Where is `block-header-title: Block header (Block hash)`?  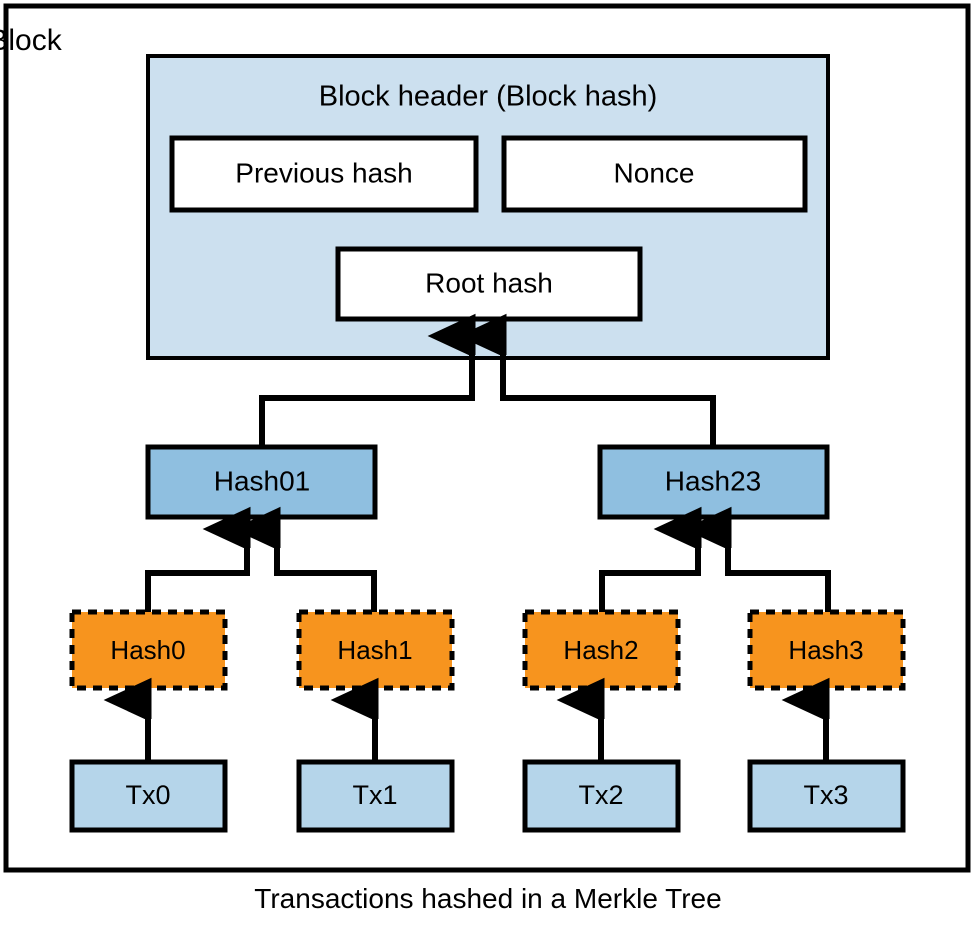
block-header-title: Block header (Block hash) is located at coordinates (488, 97).